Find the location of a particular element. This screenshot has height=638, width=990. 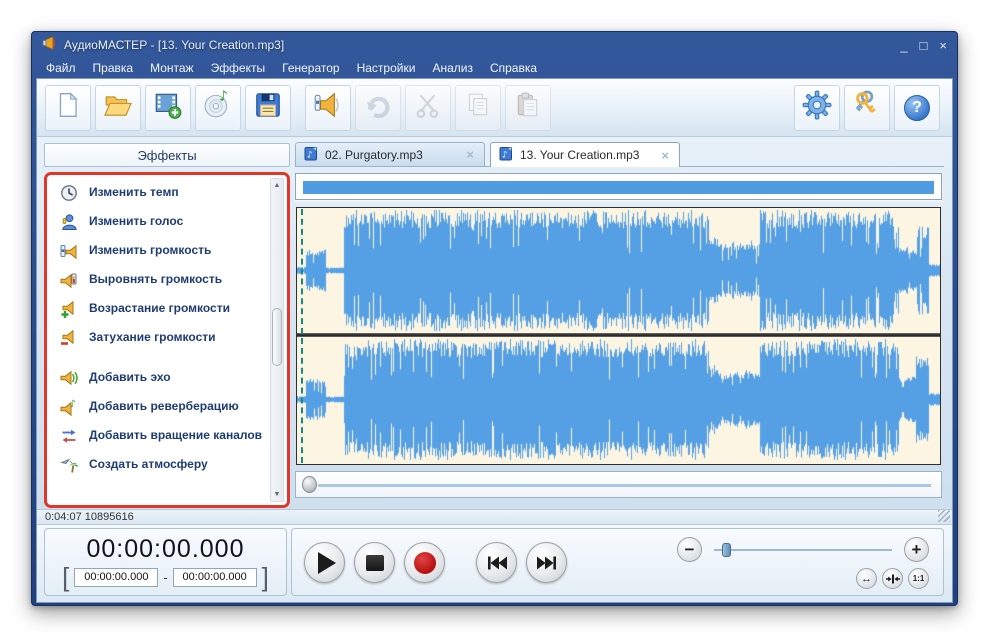

play-button is located at coordinates (324, 562).